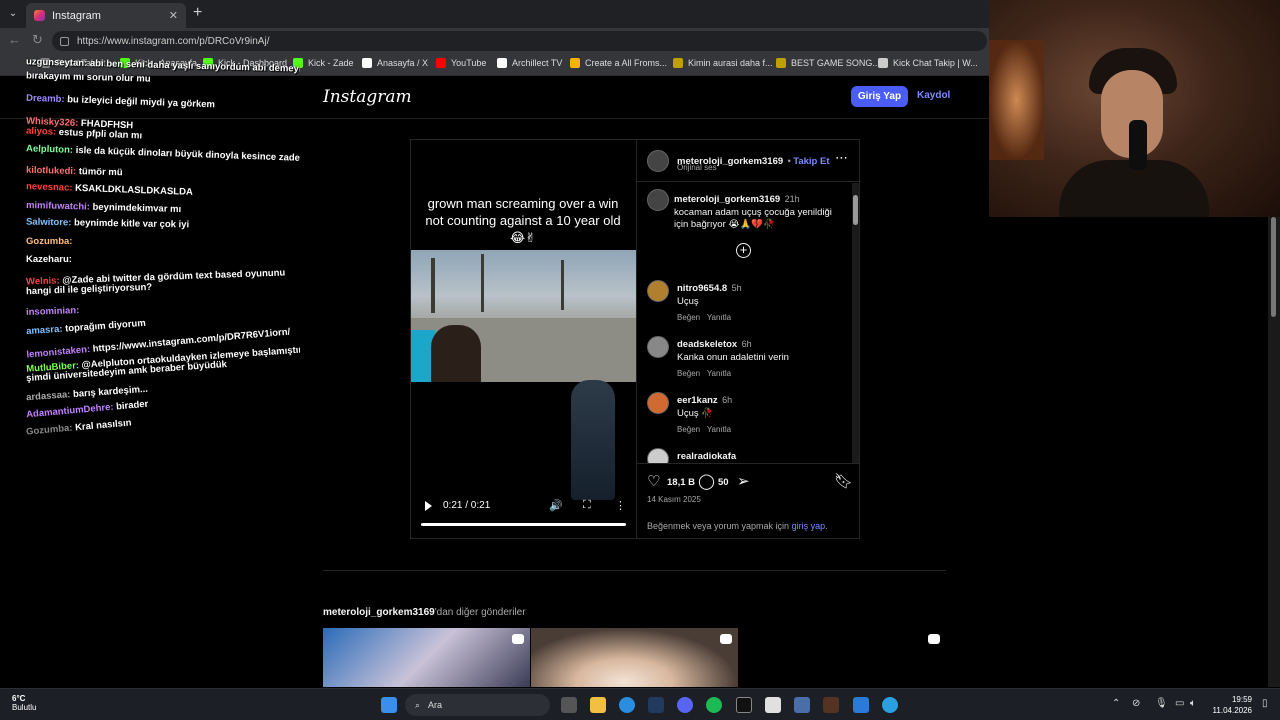  Describe the element at coordinates (653, 481) in the screenshot. I see `like-icon: ♡` at that location.